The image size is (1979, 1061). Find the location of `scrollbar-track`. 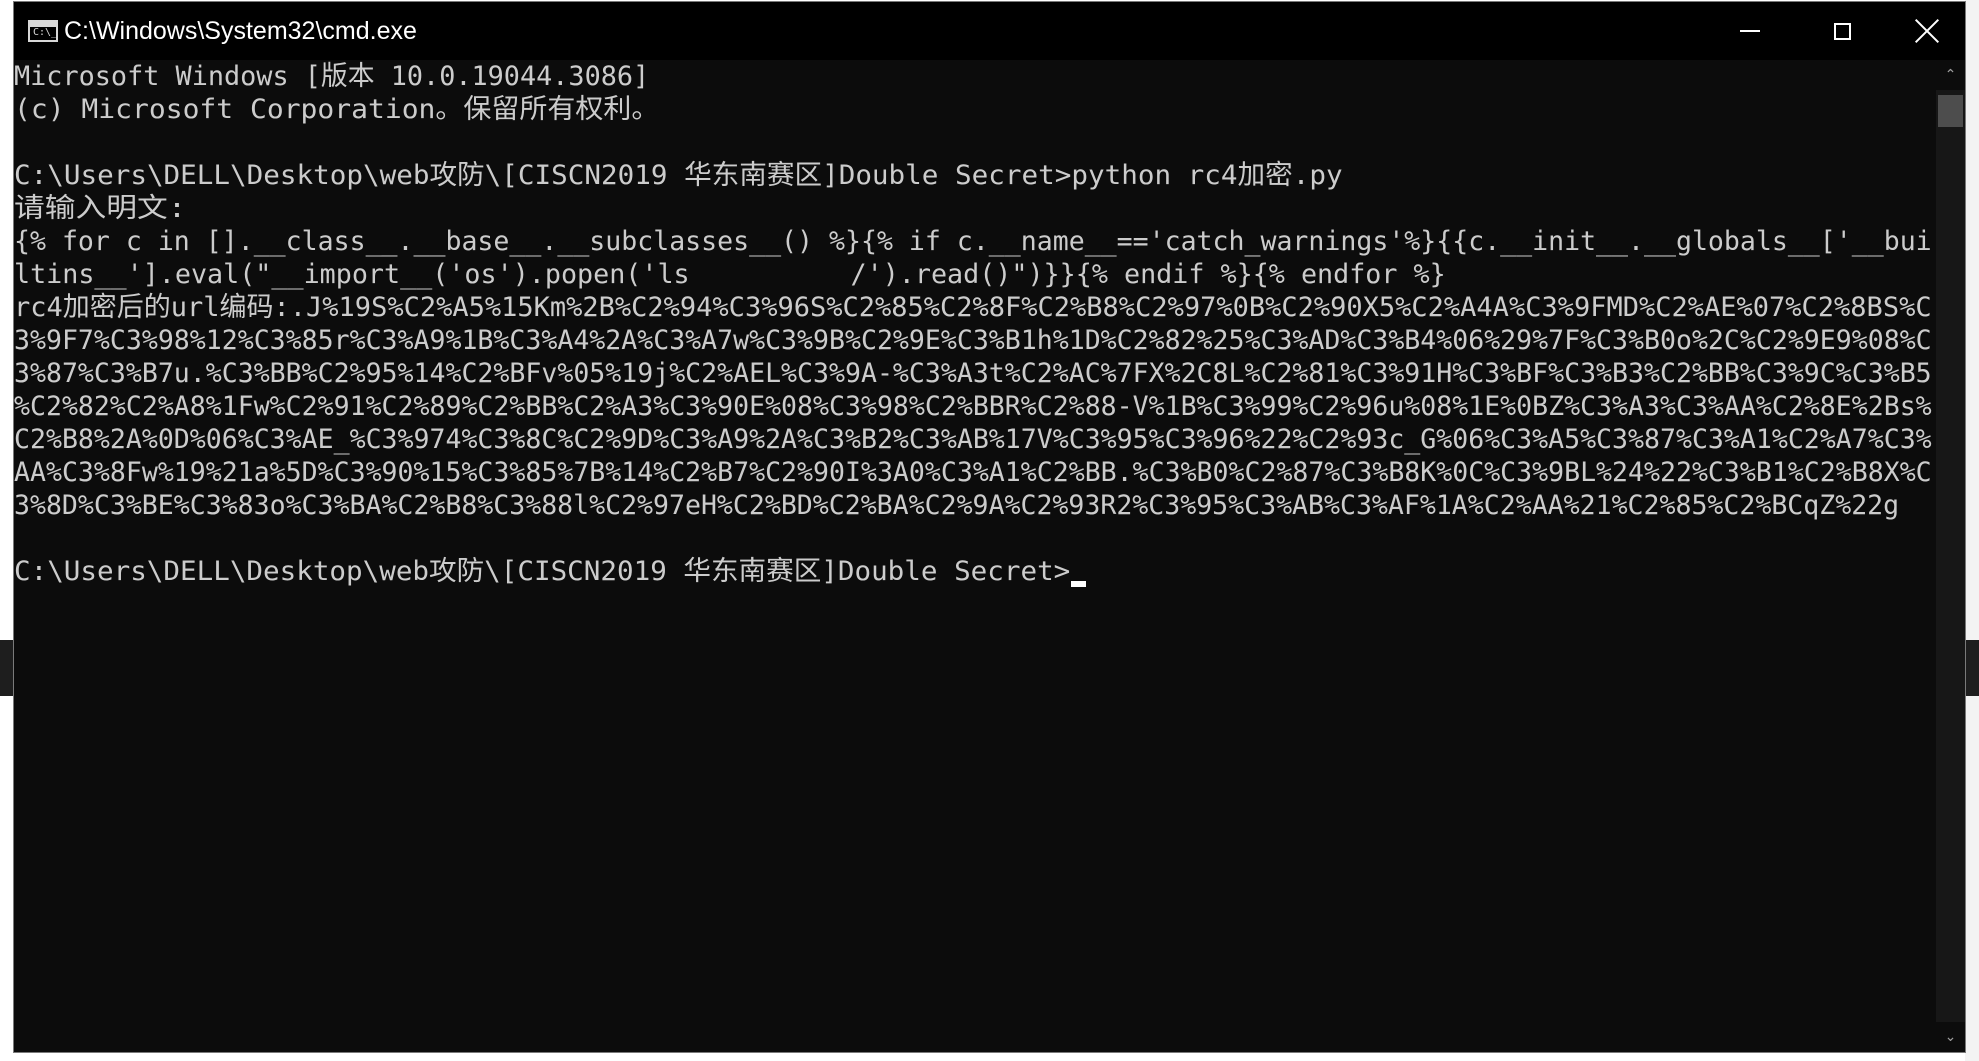

scrollbar-track is located at coordinates (1950, 556).